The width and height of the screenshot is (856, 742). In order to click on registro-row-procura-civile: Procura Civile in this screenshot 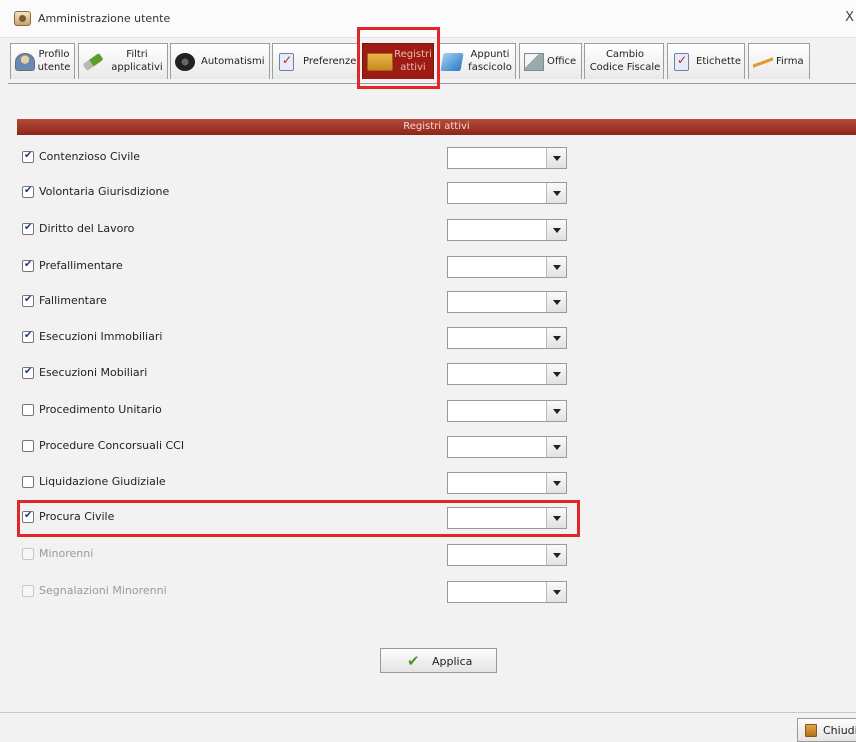, I will do `click(302, 518)`.